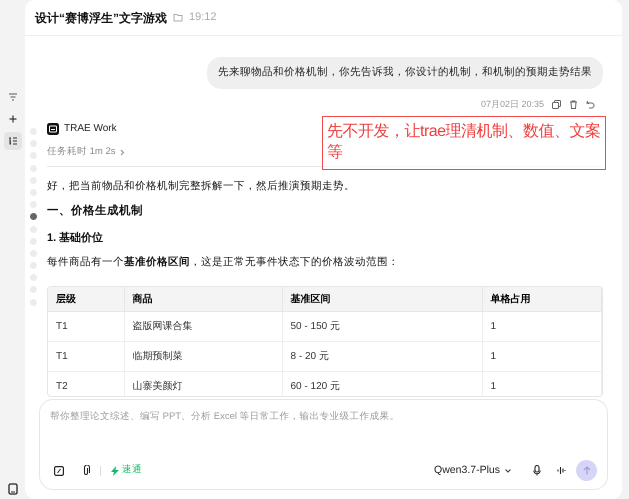 The width and height of the screenshot is (629, 499). I want to click on speed-mode-button: 速通, so click(126, 470).